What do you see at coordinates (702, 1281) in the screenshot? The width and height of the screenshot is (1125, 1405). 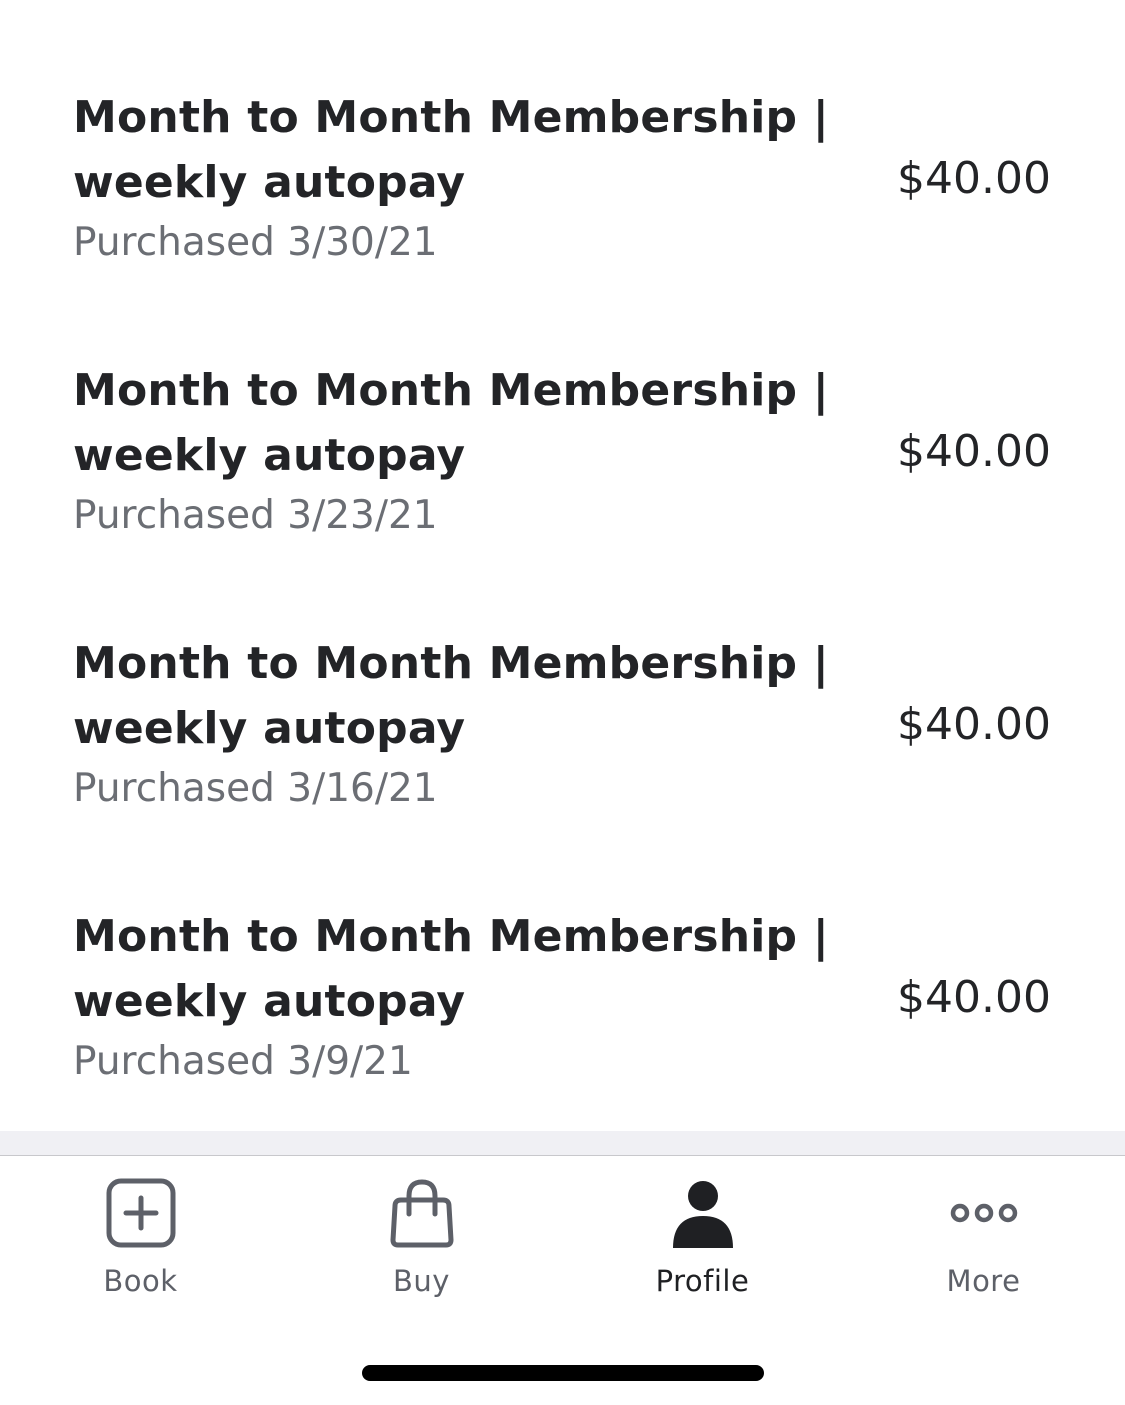 I see `tab-label-profile: Profile` at bounding box center [702, 1281].